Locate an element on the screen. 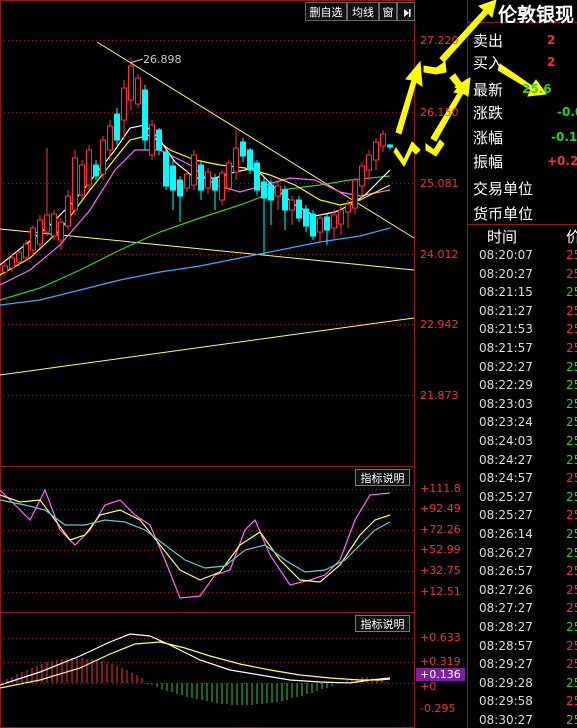 This screenshot has width=577, height=728. tick-time: 08:26:57 is located at coordinates (506, 571).